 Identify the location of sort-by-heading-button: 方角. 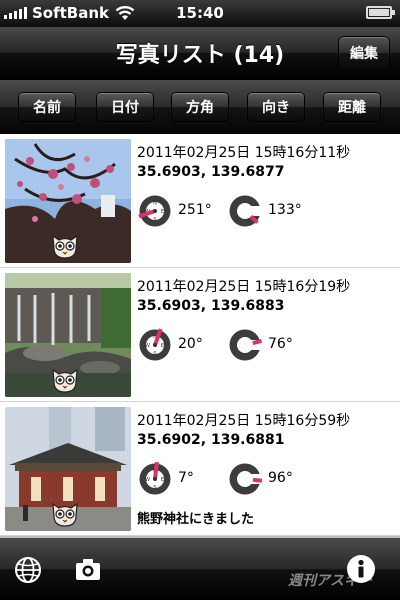
(200, 107).